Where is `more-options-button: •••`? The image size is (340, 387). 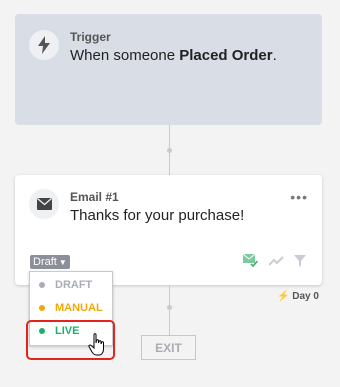 more-options-button: ••• is located at coordinates (299, 197).